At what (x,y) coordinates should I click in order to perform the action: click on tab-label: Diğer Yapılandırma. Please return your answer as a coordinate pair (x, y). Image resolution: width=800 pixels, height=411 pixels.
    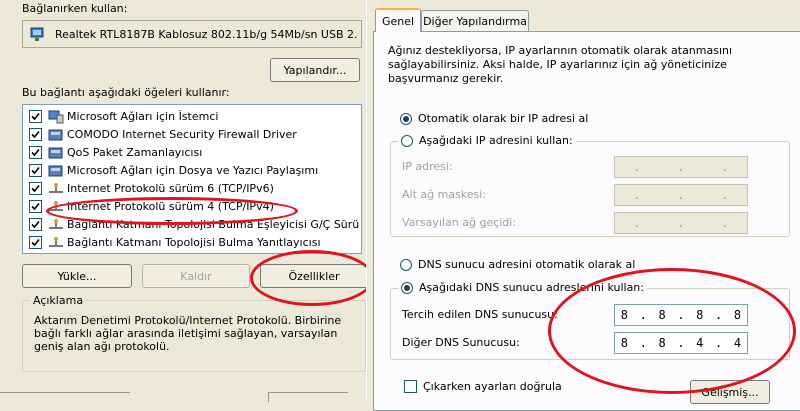
    Looking at the image, I should click on (475, 21).